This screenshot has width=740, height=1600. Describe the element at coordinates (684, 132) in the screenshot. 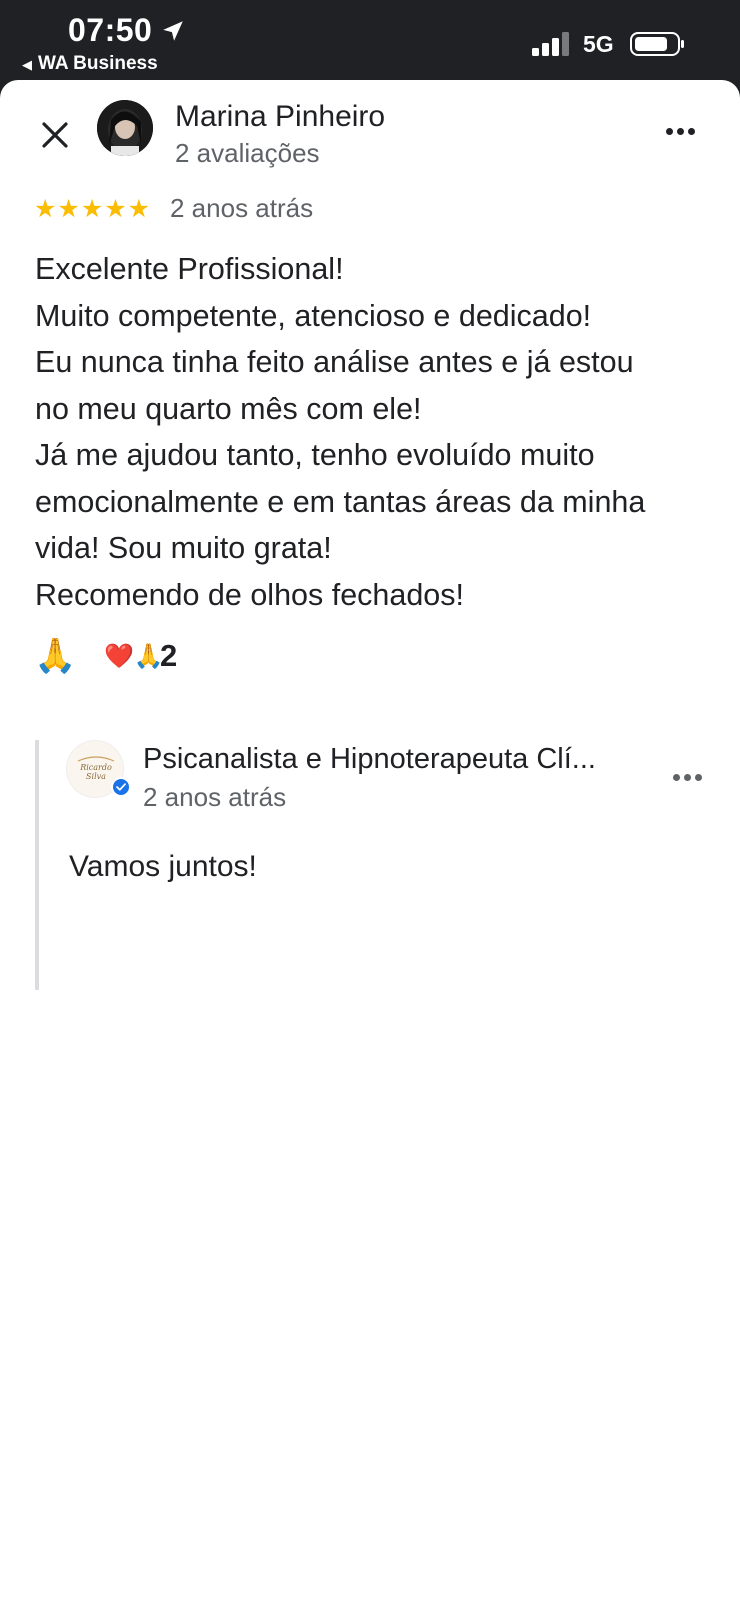

I see `more-vert-icon` at that location.